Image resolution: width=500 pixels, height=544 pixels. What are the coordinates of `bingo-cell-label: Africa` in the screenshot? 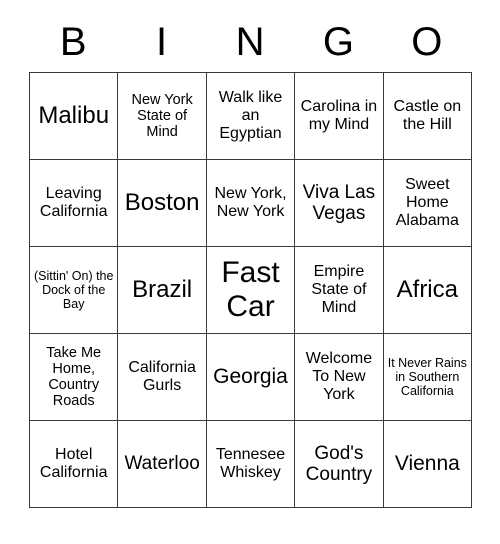 It's located at (427, 289).